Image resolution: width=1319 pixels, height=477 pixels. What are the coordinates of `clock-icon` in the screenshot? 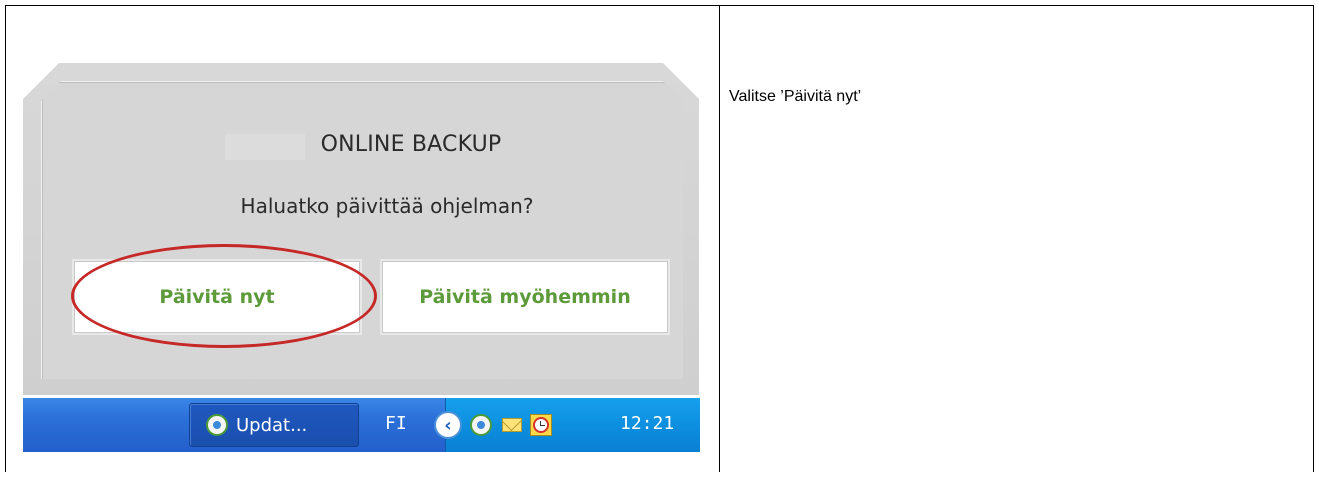 It's located at (541, 425).